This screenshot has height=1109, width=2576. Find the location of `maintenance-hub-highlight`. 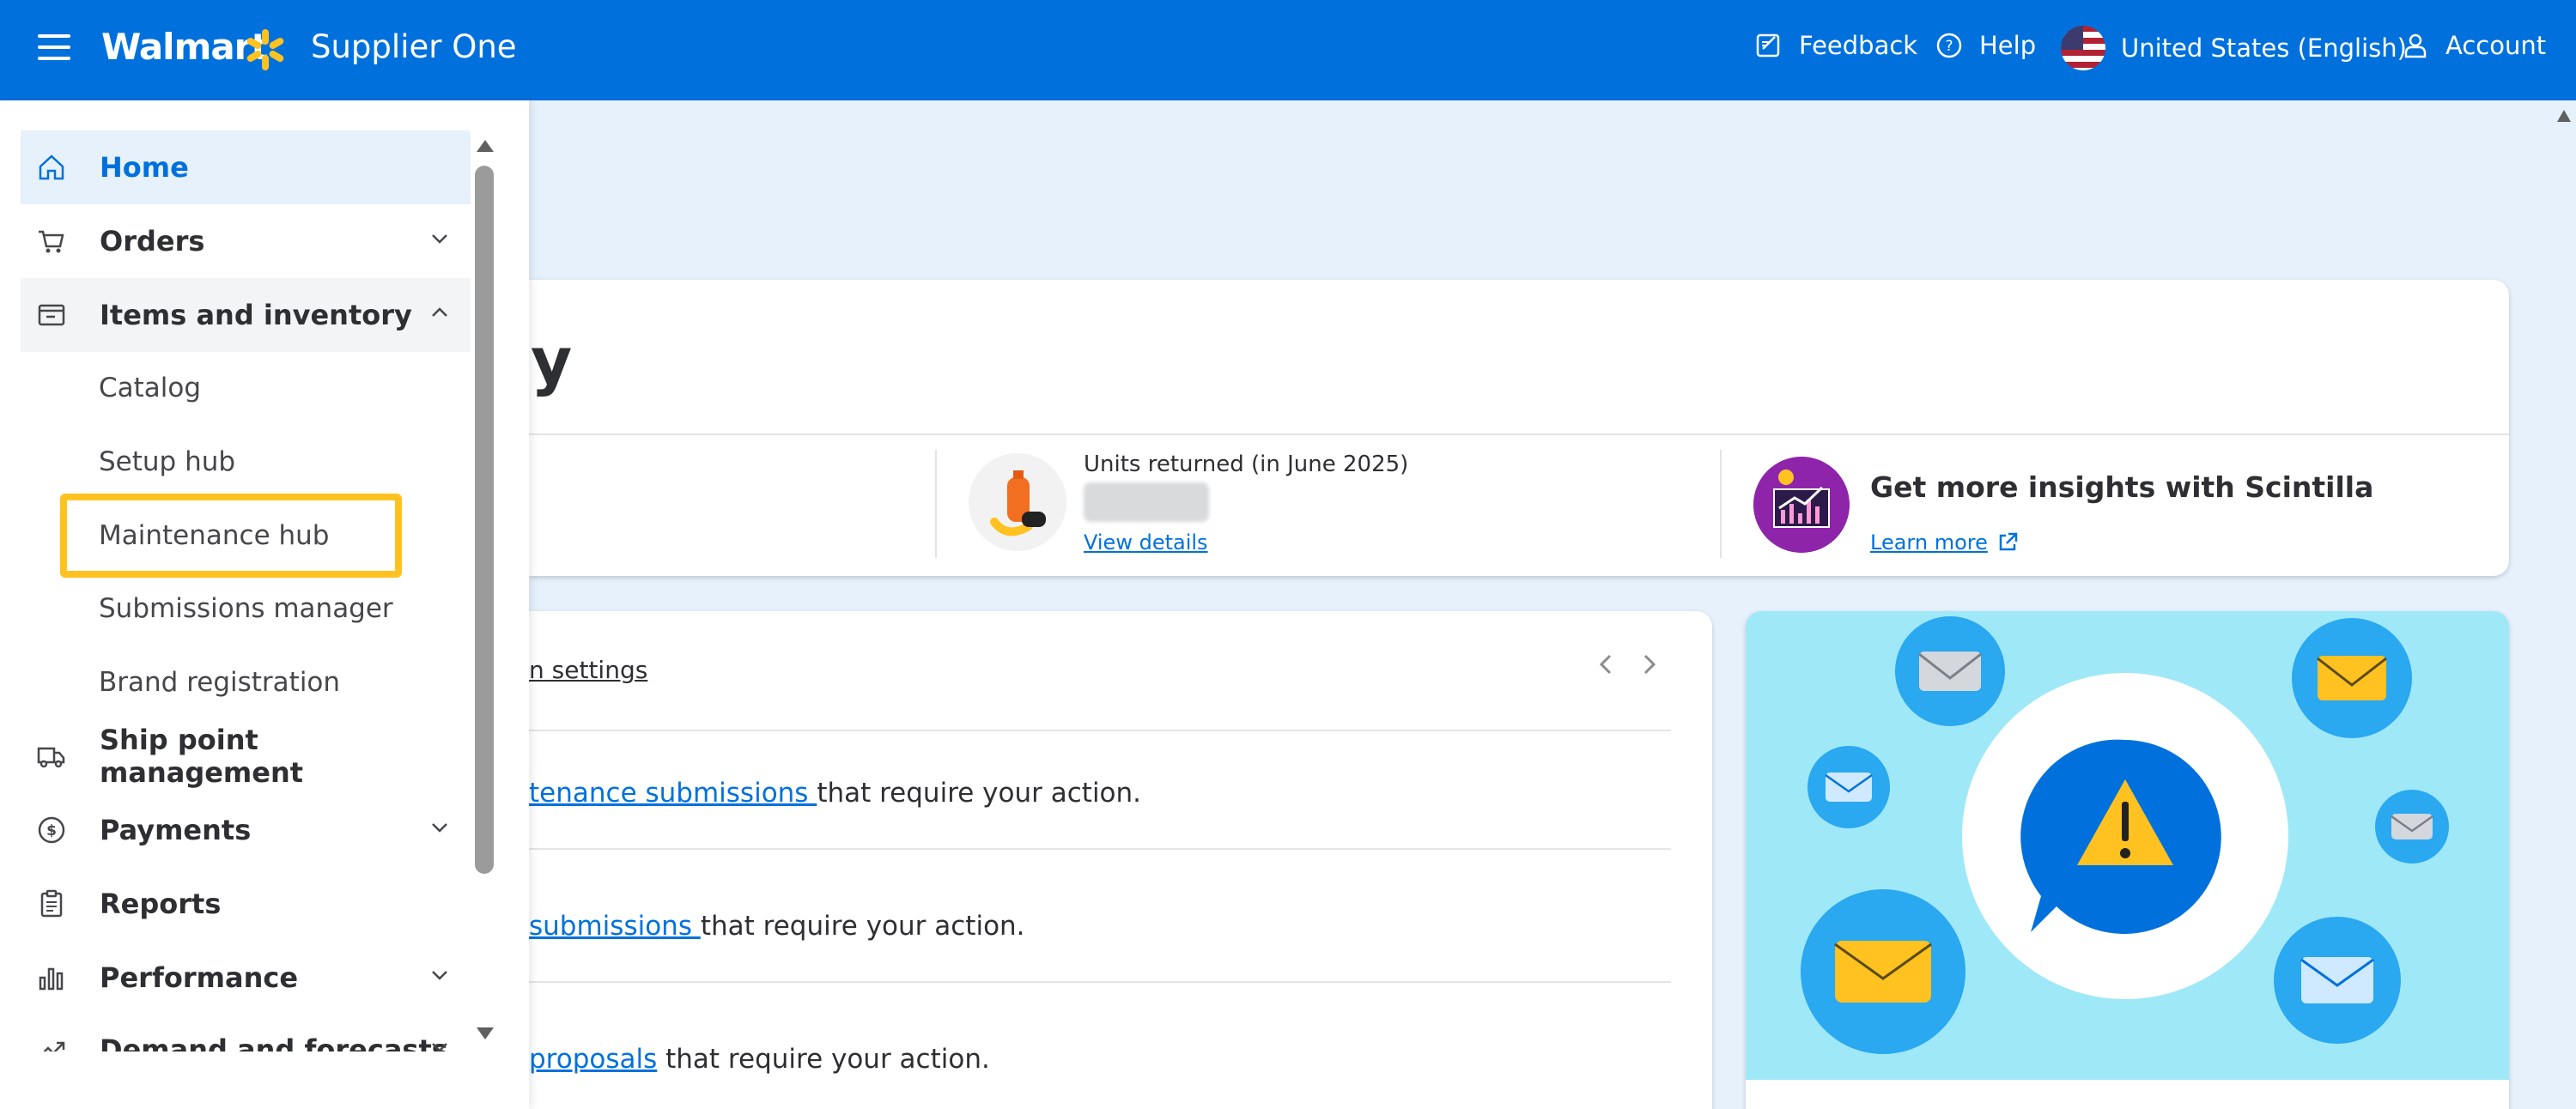

maintenance-hub-highlight is located at coordinates (231, 536).